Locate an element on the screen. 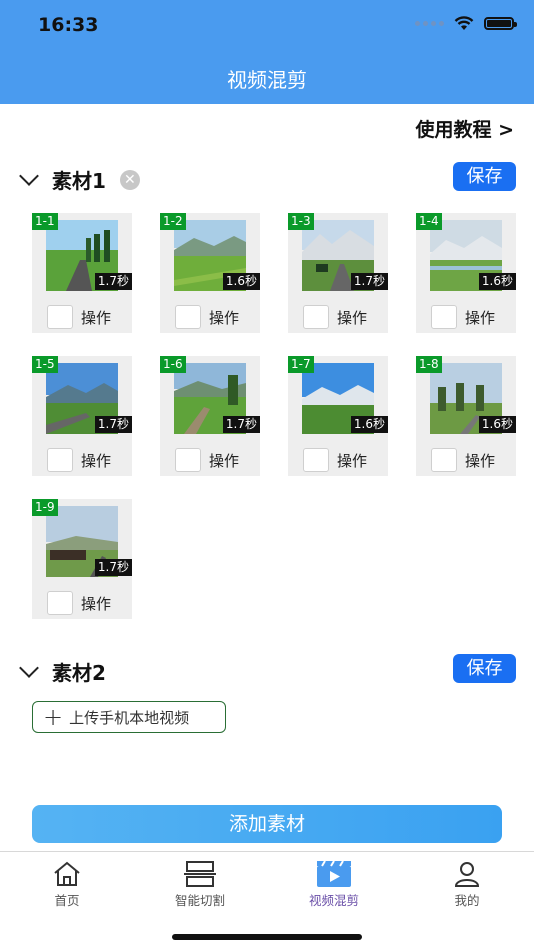 This screenshot has height=951, width=534. header: 16:33 视频混剪 is located at coordinates (267, 52).